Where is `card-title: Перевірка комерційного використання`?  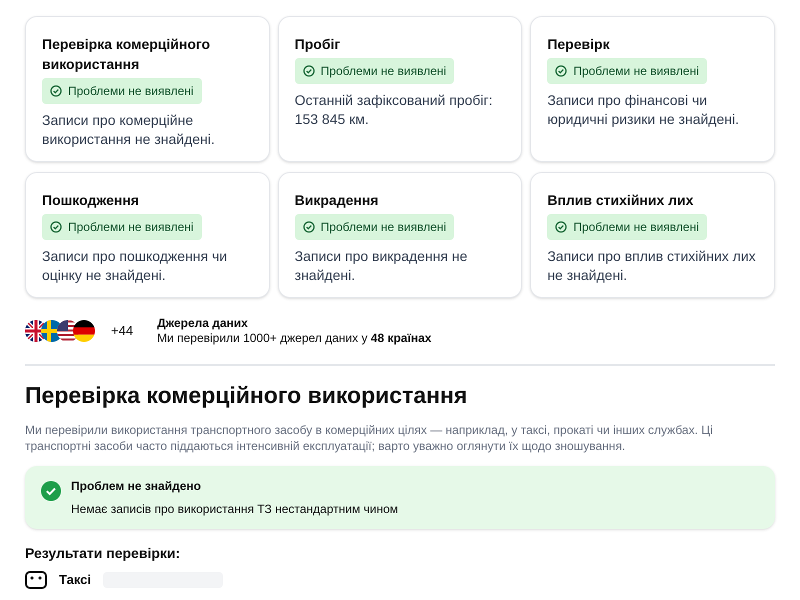 card-title: Перевірка комерційного використання is located at coordinates (127, 54).